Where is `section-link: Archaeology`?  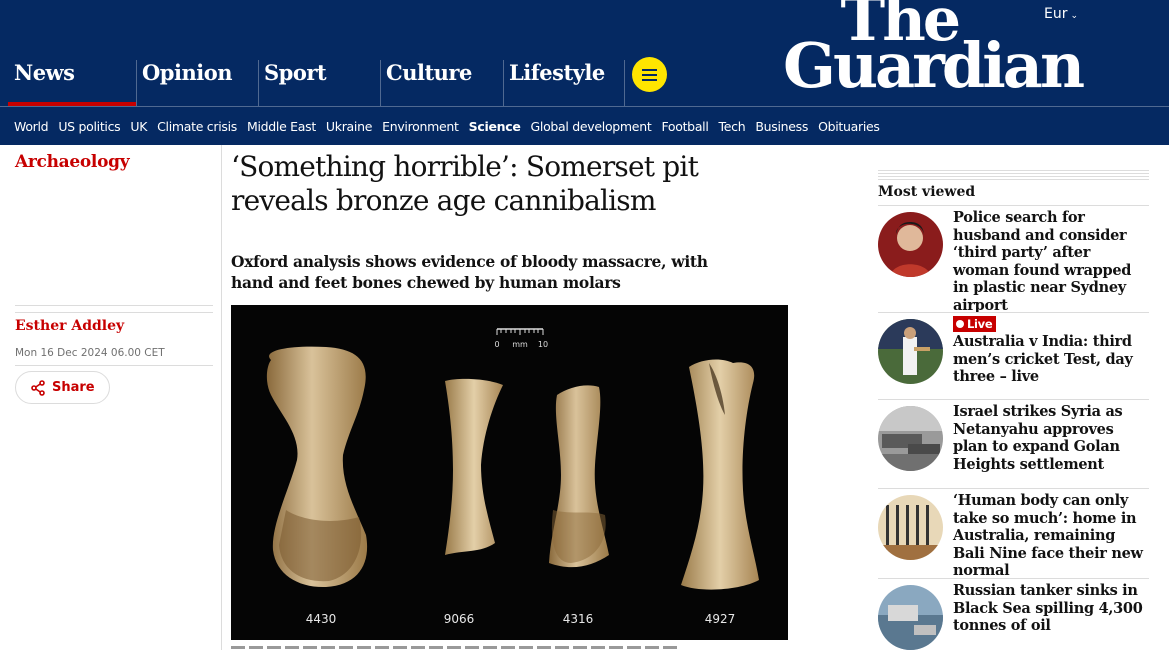 section-link: Archaeology is located at coordinates (72, 162).